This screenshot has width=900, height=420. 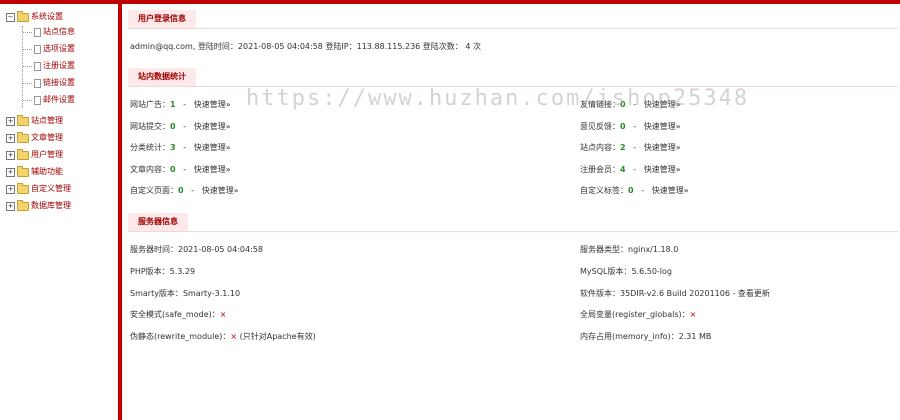 I want to click on server-row-rewrite: 伪静态(rewrite_module)：× (只针对Apache有效), so click(x=223, y=337).